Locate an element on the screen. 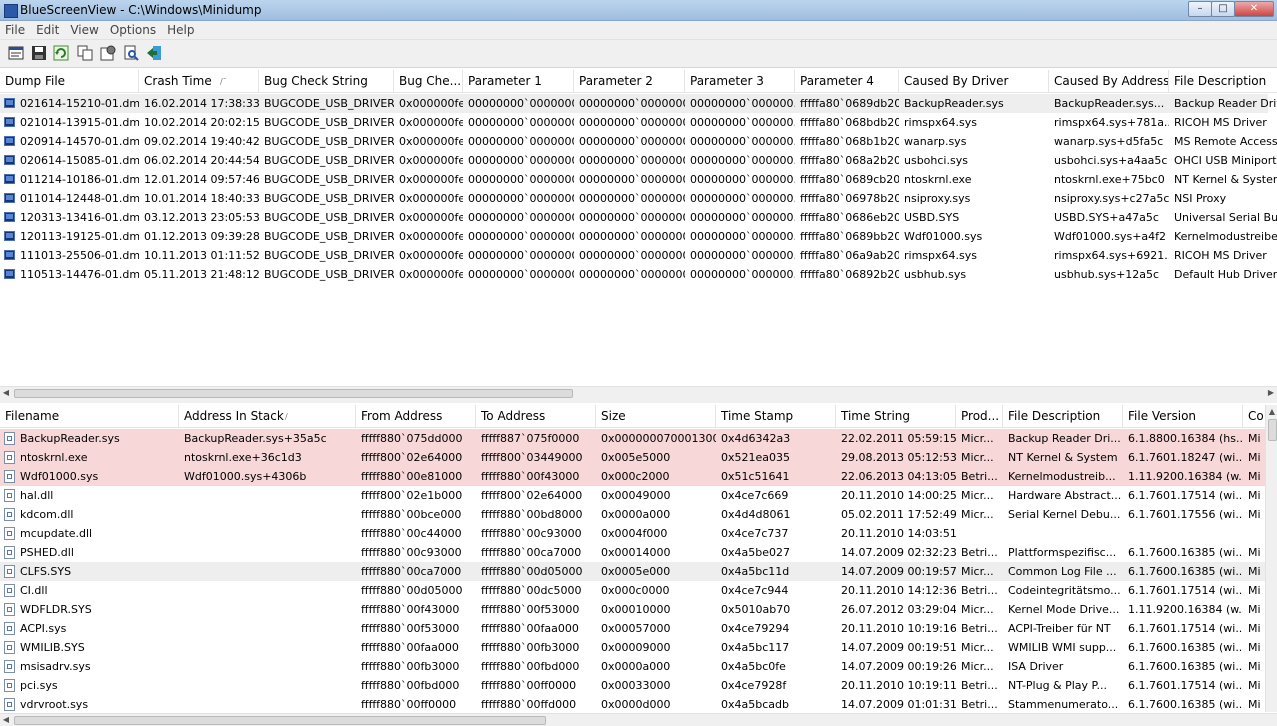 The image size is (1277, 726). time-stamp: 0x4d6342a3 is located at coordinates (756, 438).